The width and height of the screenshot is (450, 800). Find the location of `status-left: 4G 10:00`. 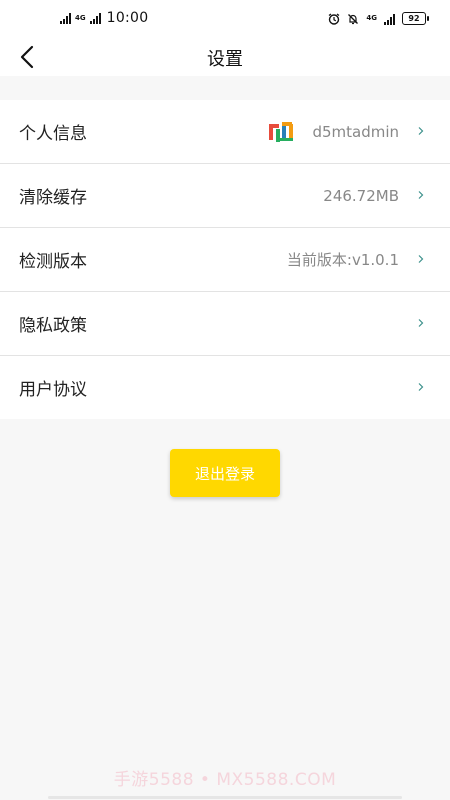

status-left: 4G 10:00 is located at coordinates (104, 18).